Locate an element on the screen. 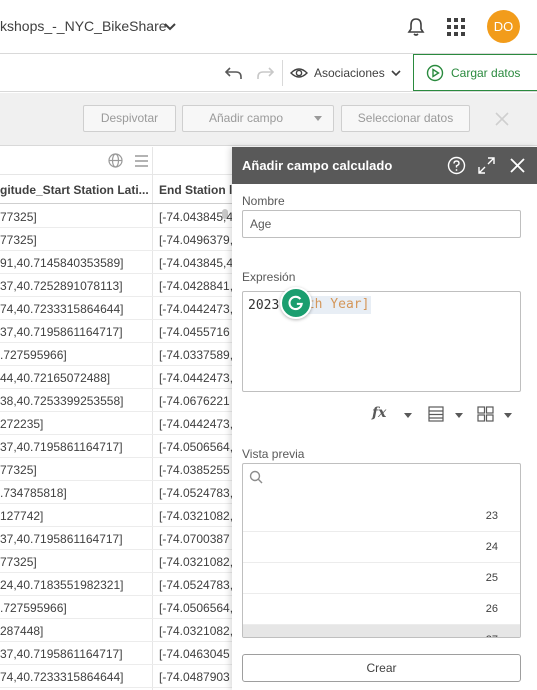  grammarly-icon is located at coordinates (296, 303).